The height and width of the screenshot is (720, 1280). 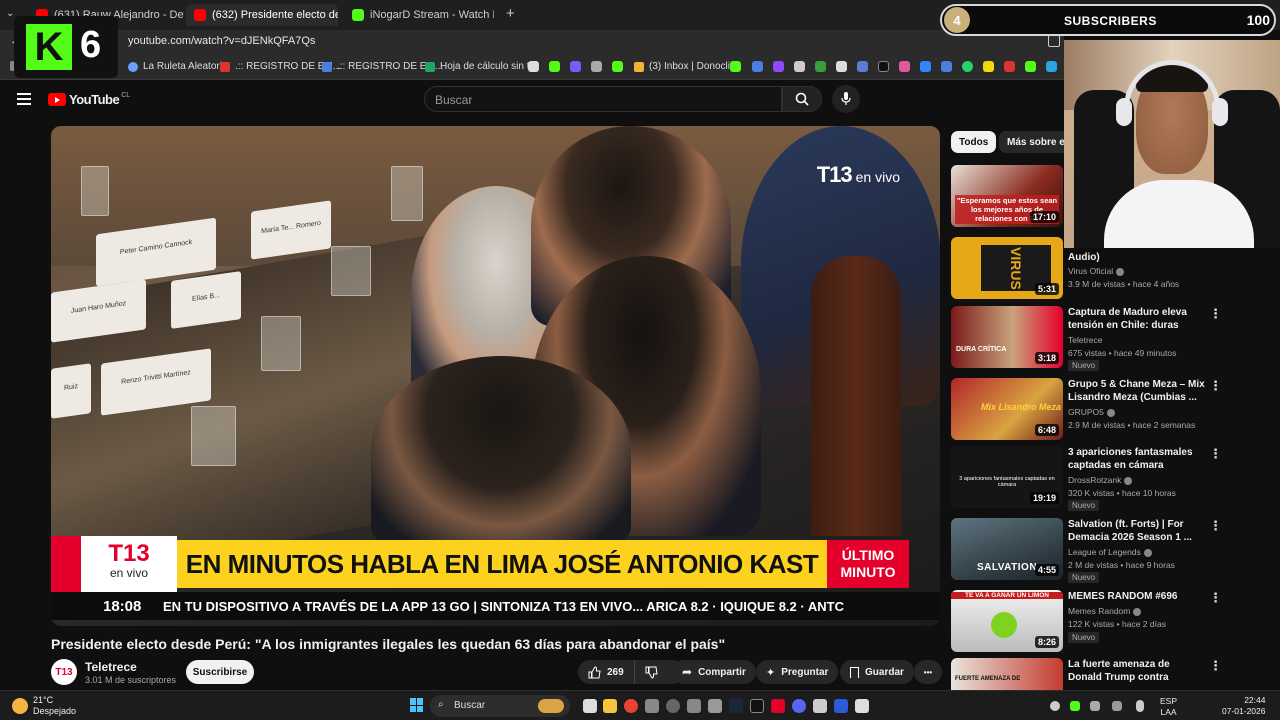 What do you see at coordinates (221, 41) in the screenshot?
I see `url-field: youtube.com/watch?v=dJENkQFA7Qs` at bounding box center [221, 41].